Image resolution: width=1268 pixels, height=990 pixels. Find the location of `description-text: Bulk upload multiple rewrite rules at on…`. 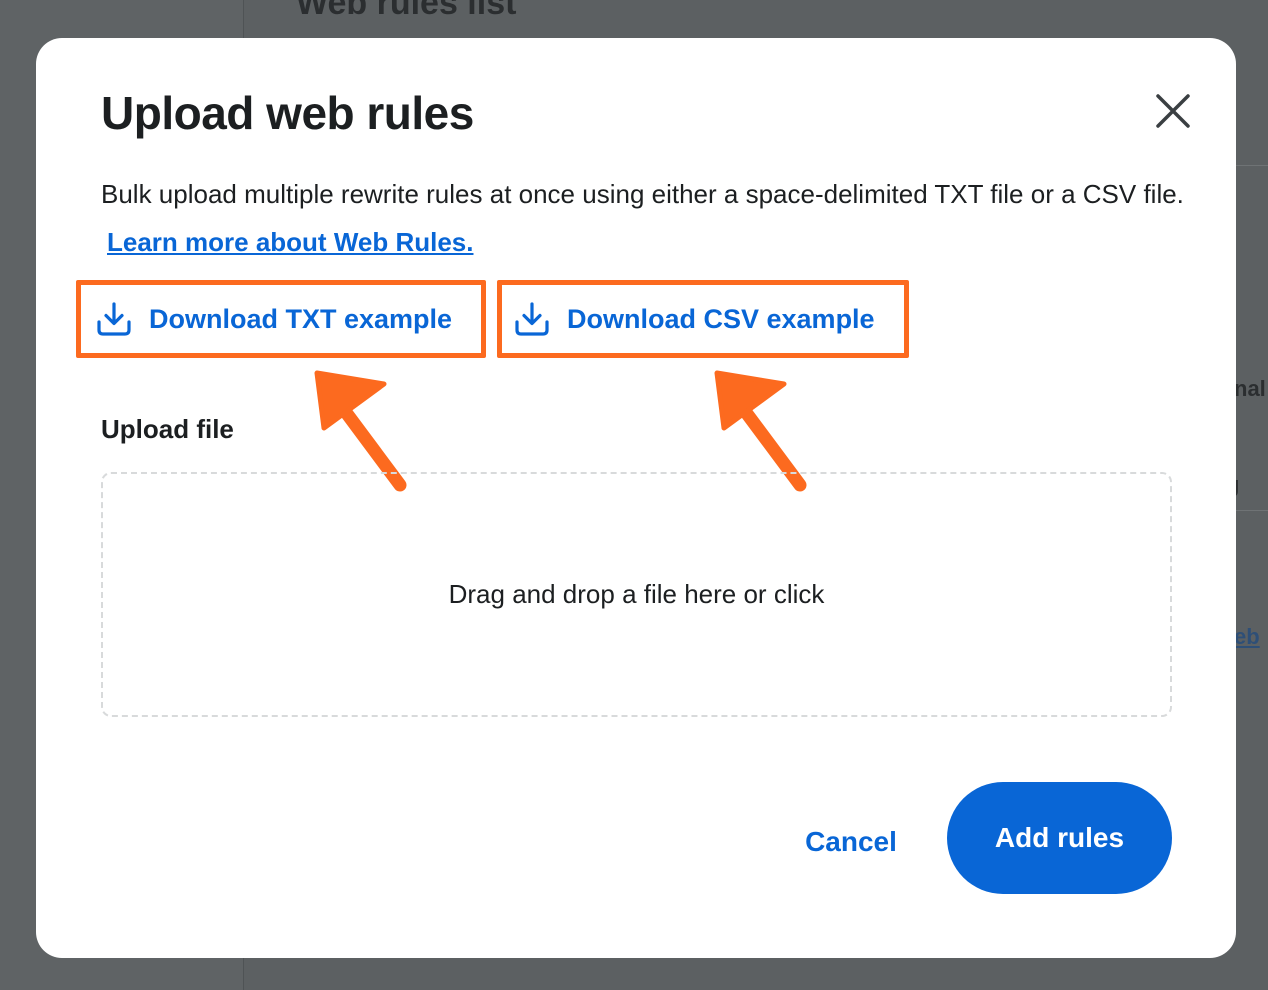

description-text: Bulk upload multiple rewrite rules at on… is located at coordinates (642, 194).